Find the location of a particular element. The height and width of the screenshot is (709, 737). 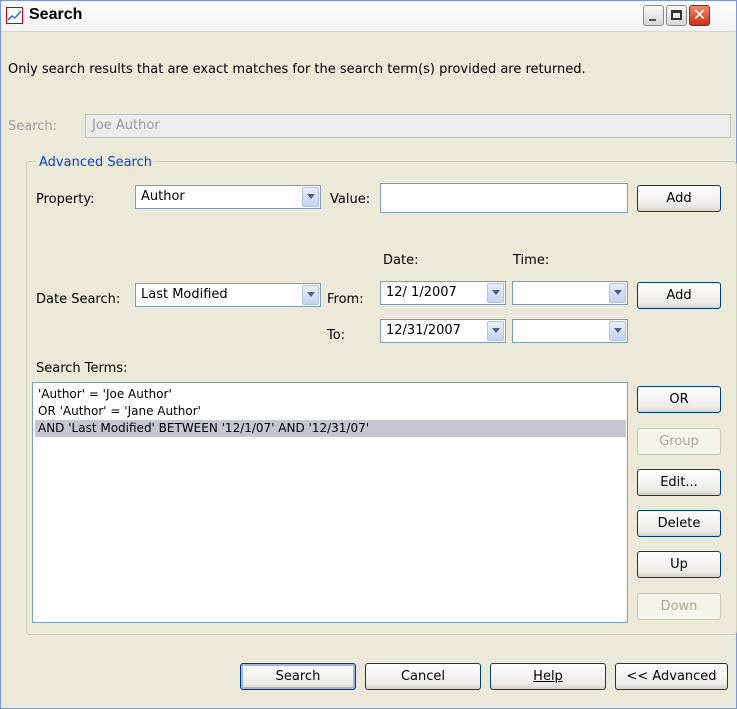

title-bar: Search ✕ is located at coordinates (368, 16).